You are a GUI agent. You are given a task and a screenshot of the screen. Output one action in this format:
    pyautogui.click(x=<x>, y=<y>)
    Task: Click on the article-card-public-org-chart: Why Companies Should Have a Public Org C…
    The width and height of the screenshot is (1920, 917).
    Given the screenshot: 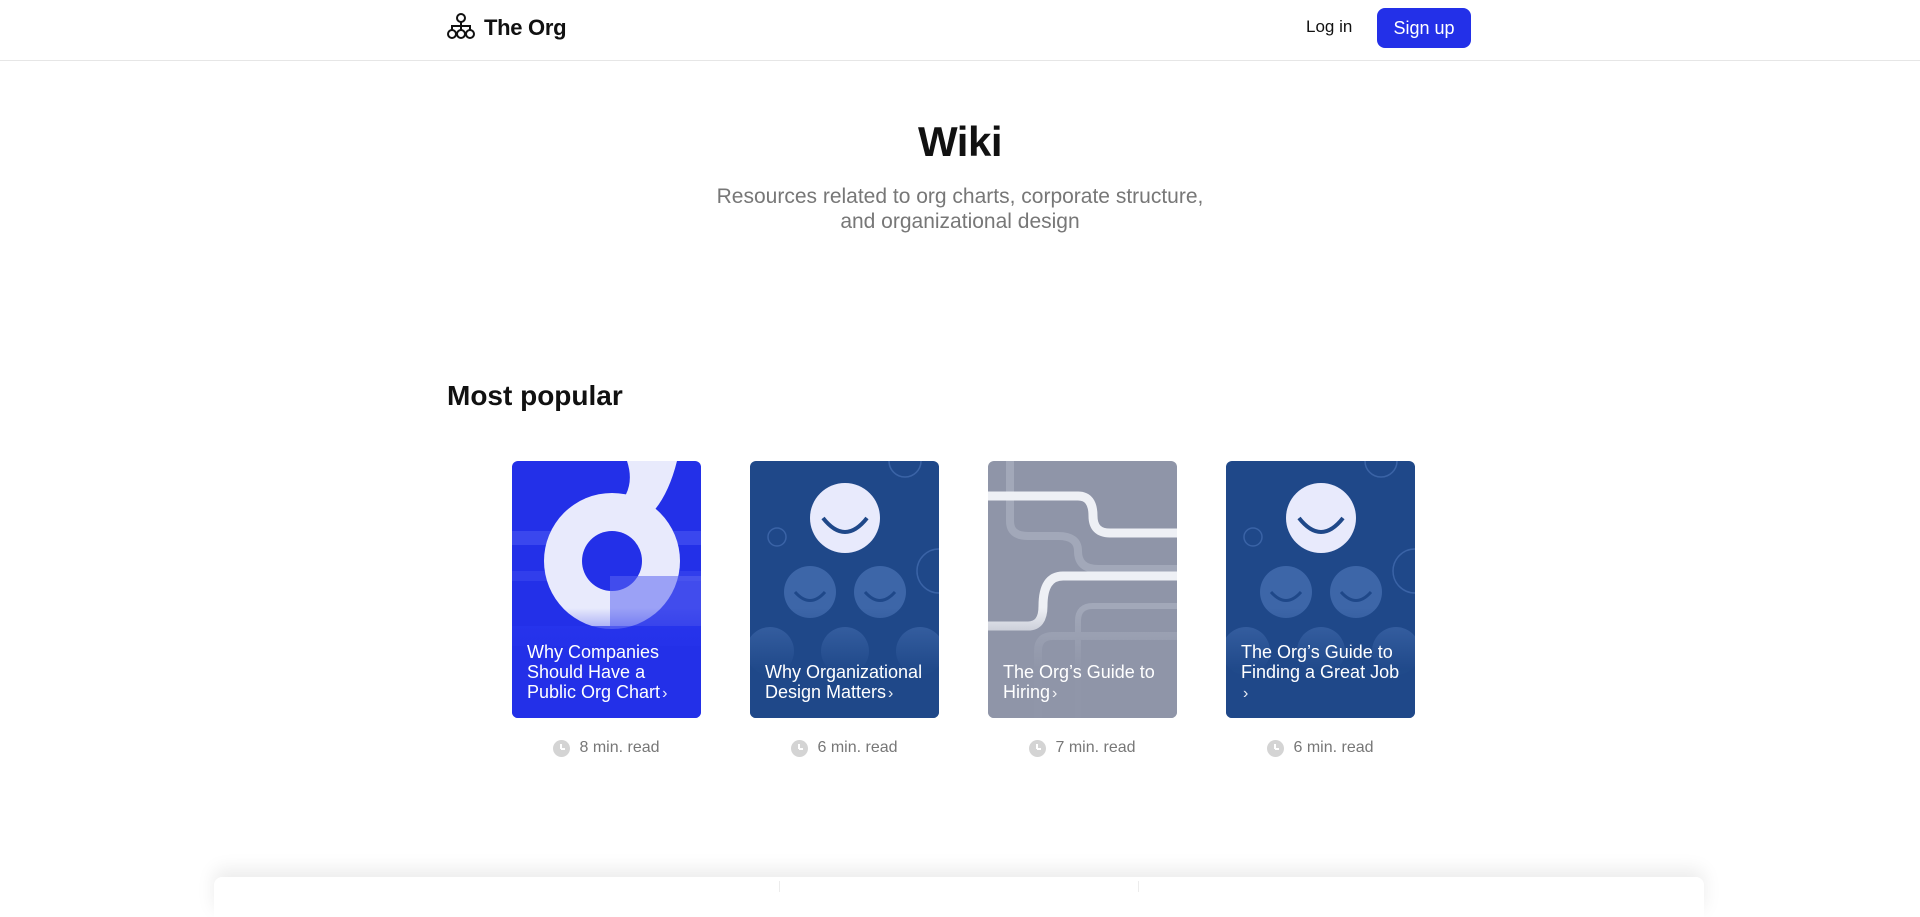 What is the action you would take?
    pyautogui.click(x=606, y=589)
    